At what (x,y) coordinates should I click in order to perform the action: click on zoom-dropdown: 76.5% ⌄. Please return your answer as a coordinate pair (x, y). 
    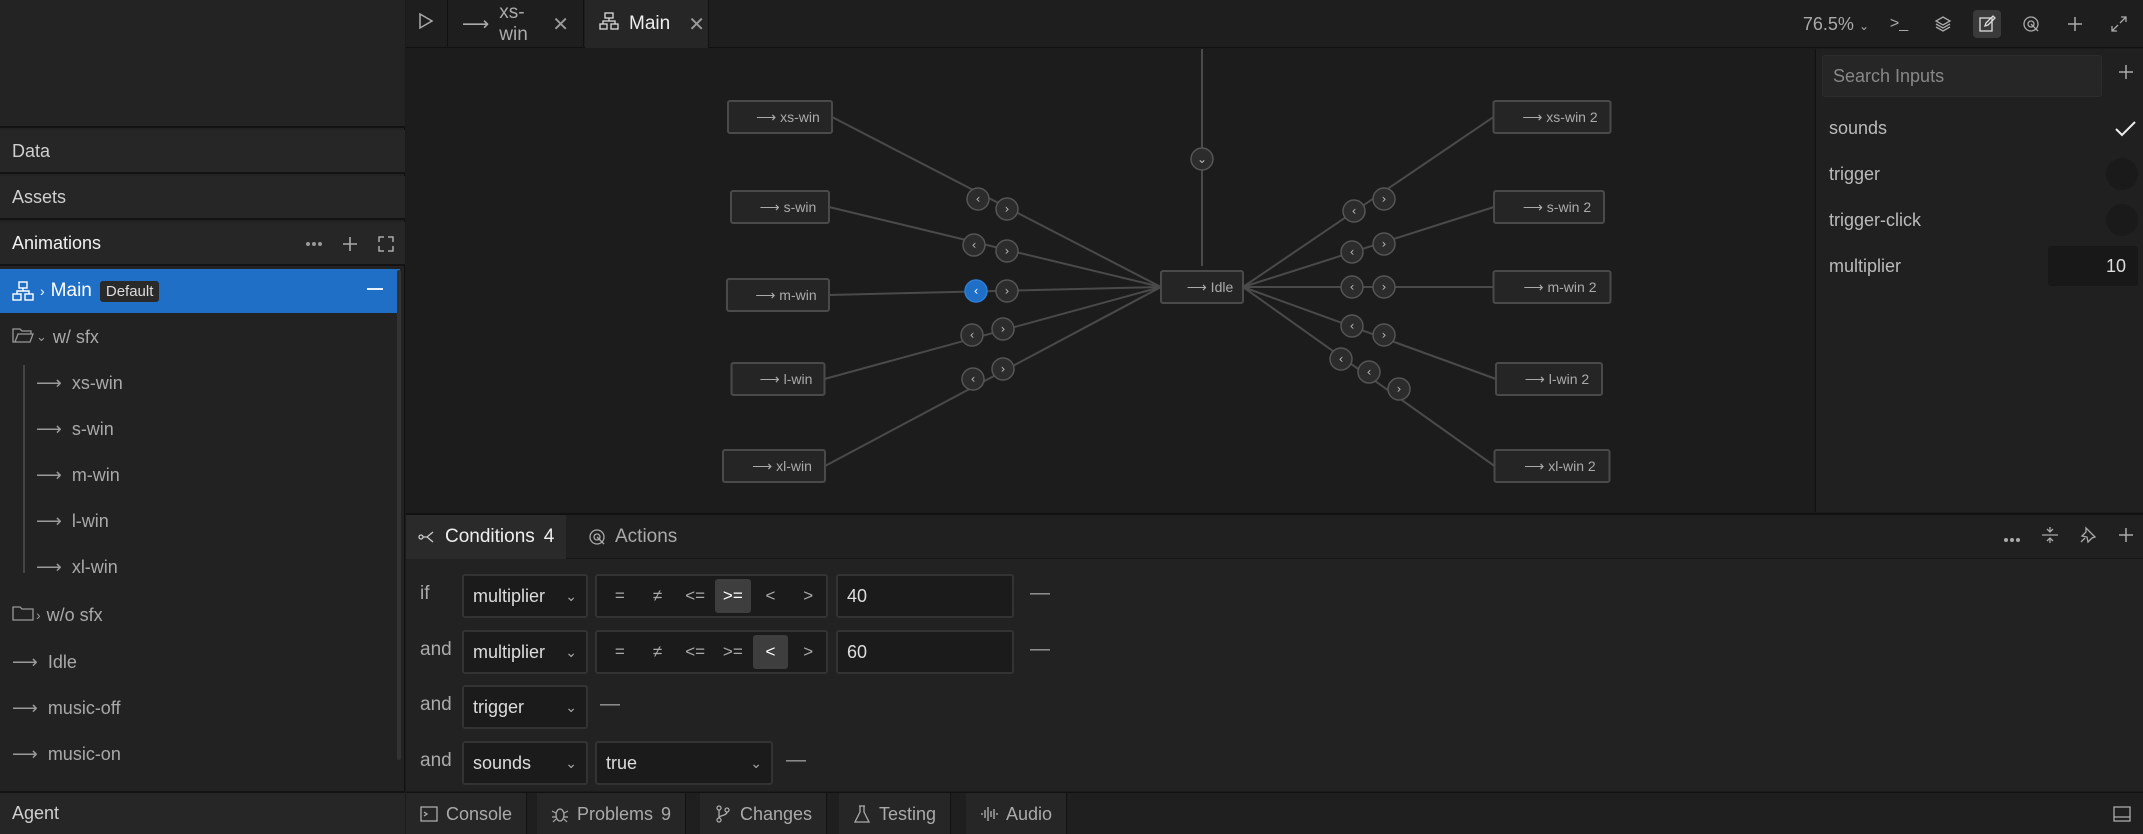
    Looking at the image, I should click on (1836, 24).